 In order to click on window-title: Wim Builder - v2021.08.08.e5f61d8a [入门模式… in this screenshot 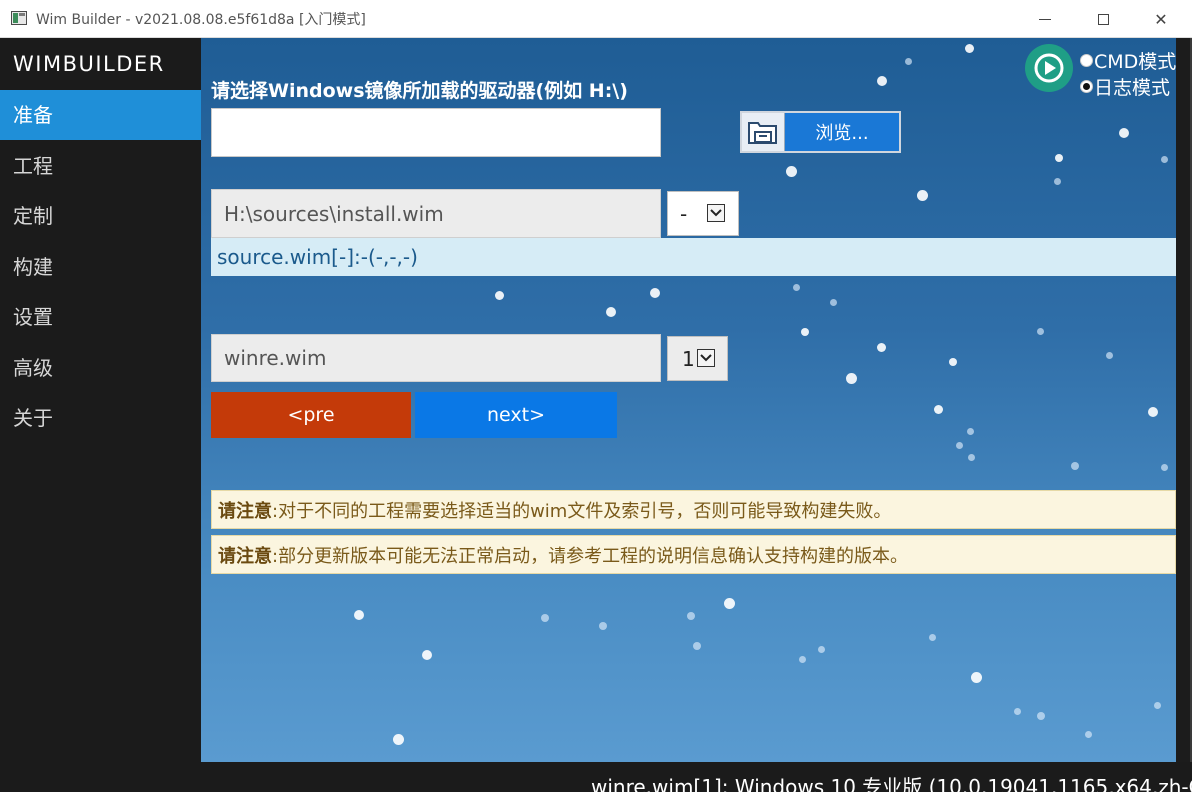, I will do `click(201, 20)`.